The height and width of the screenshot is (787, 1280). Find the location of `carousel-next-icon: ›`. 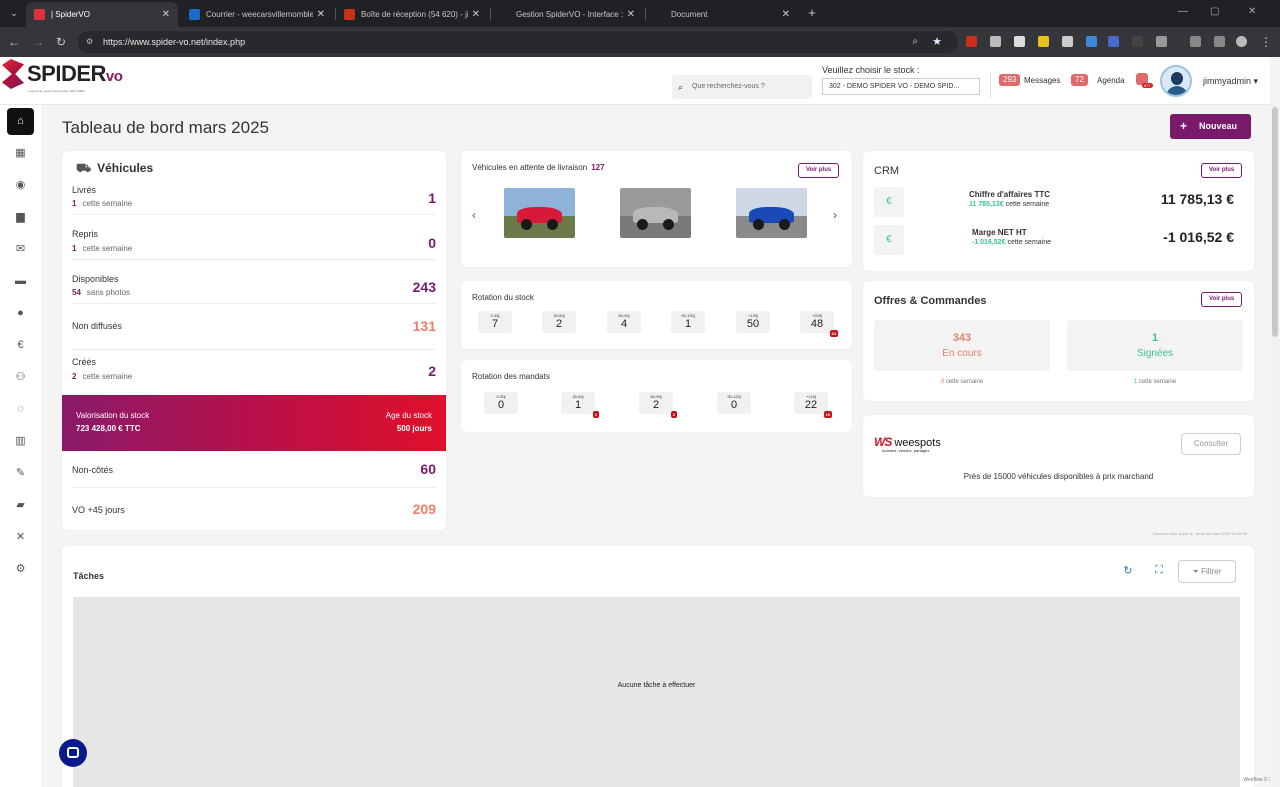

carousel-next-icon: › is located at coordinates (835, 215).